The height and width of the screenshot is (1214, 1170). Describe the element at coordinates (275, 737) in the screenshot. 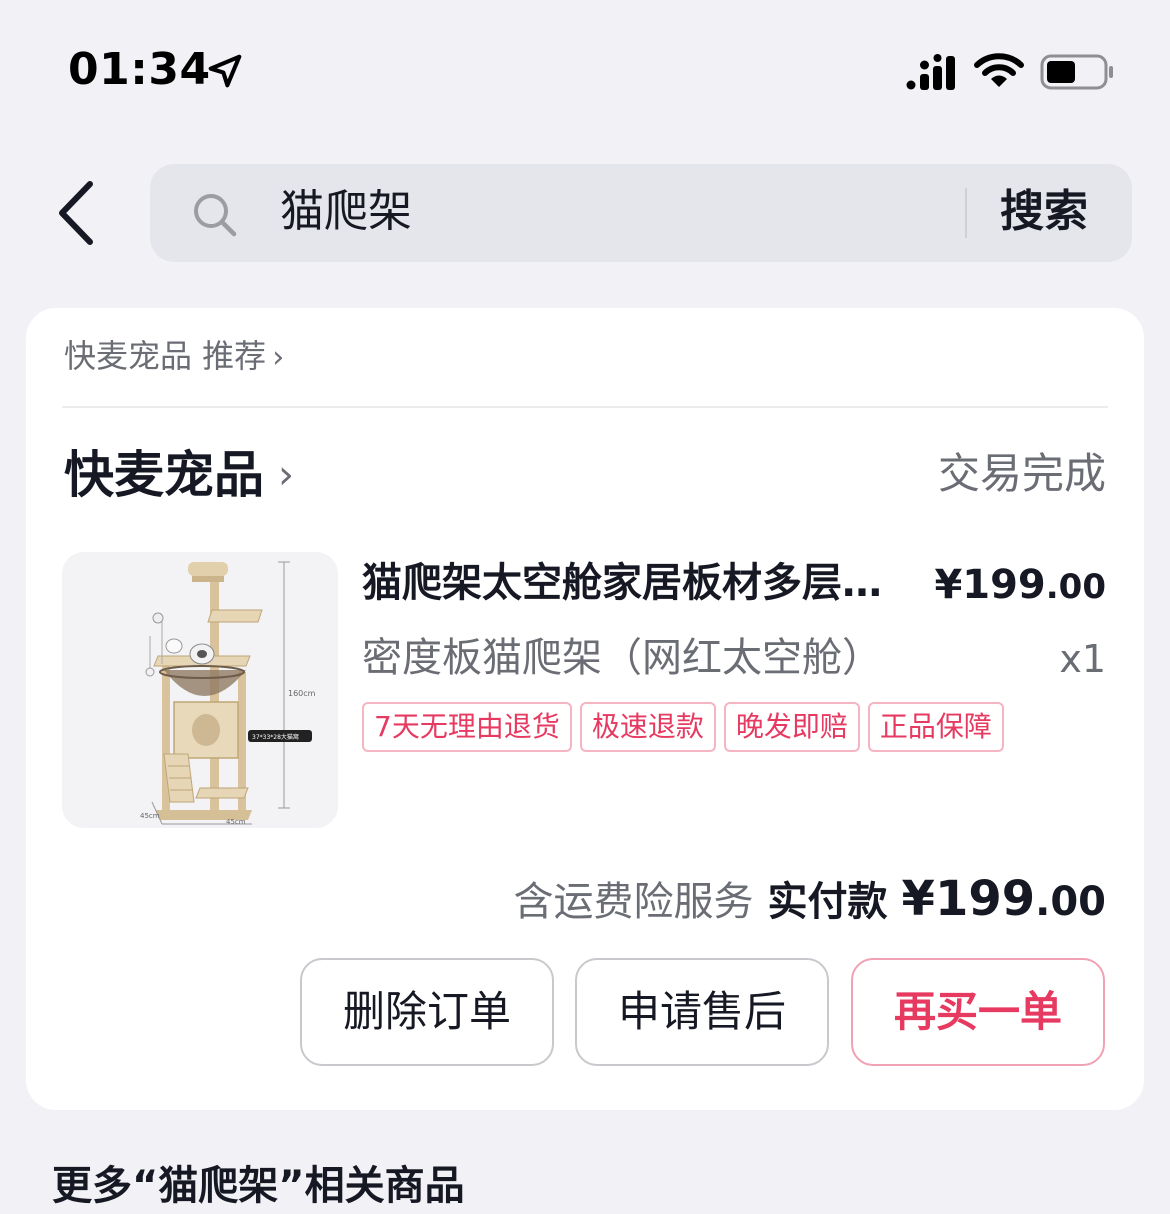

I see `cabin-caption: 37*33*28大猫窝` at that location.